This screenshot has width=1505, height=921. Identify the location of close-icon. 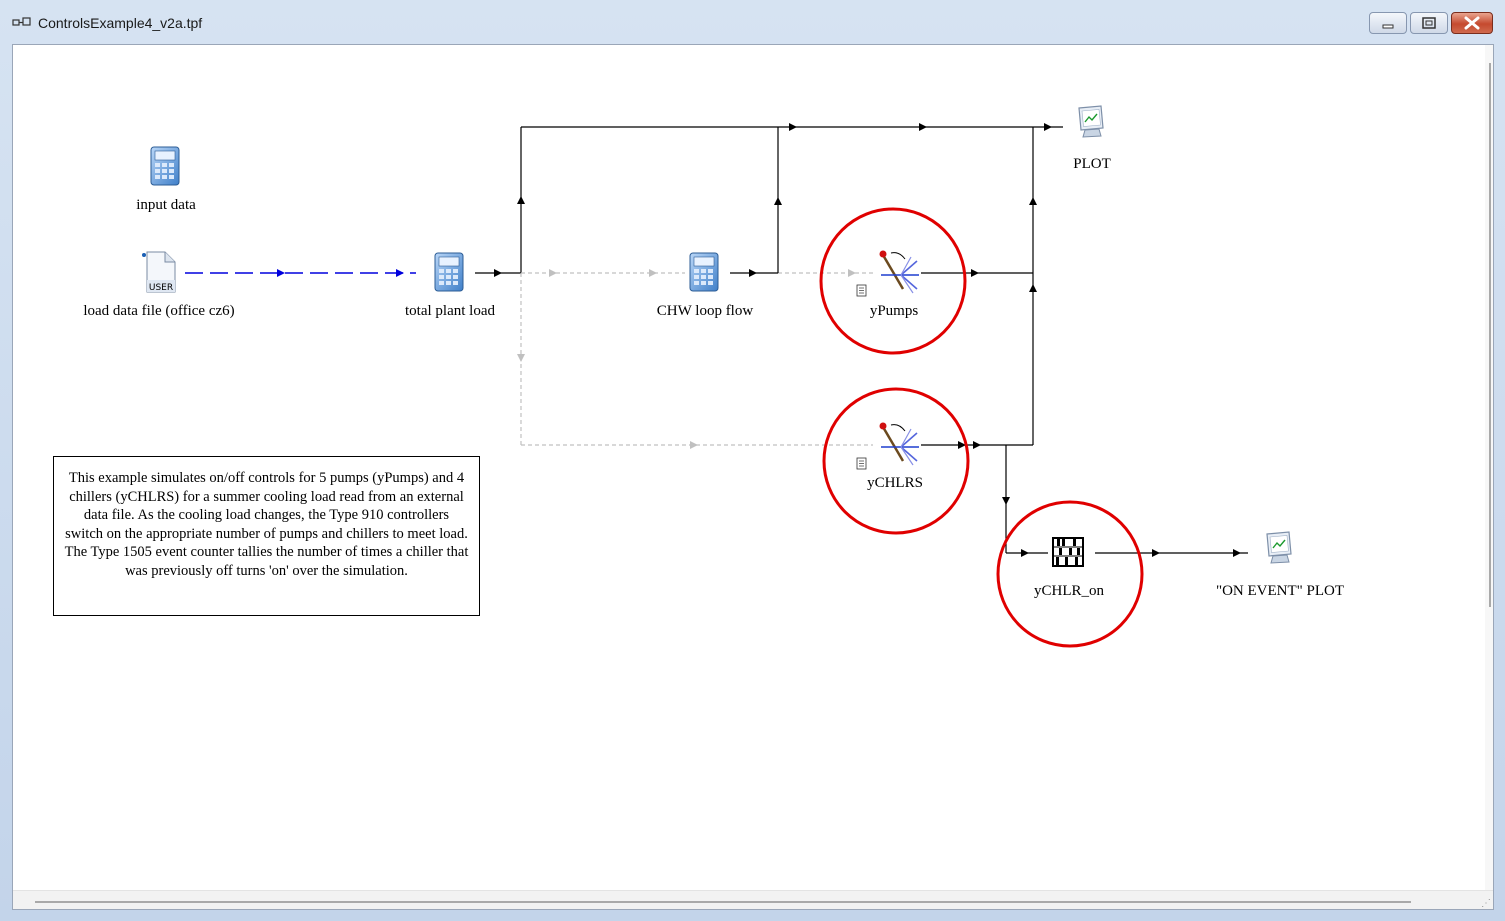
(1472, 23).